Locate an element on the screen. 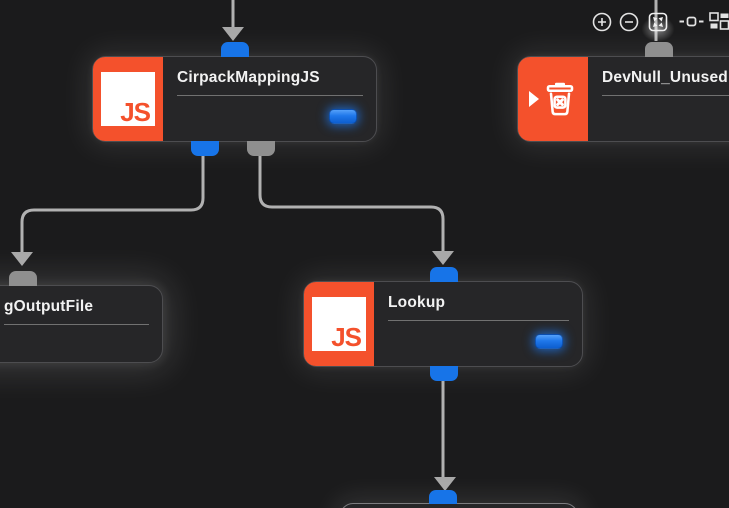 The image size is (729, 508). node-title: DevNull_UnusedE is located at coordinates (665, 82).